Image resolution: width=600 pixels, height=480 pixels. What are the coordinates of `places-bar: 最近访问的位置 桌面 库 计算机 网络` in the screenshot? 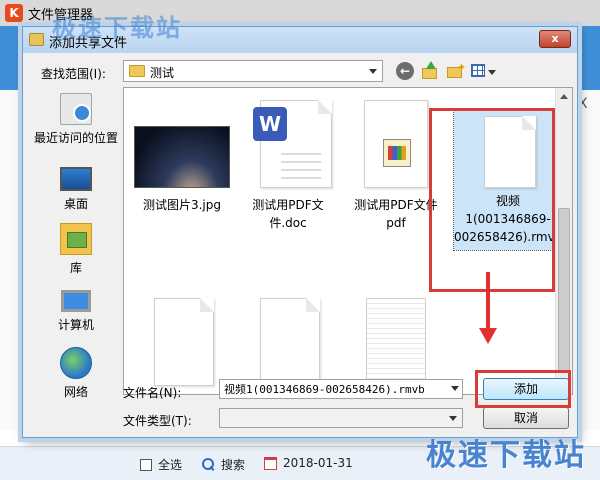 It's located at (76, 244).